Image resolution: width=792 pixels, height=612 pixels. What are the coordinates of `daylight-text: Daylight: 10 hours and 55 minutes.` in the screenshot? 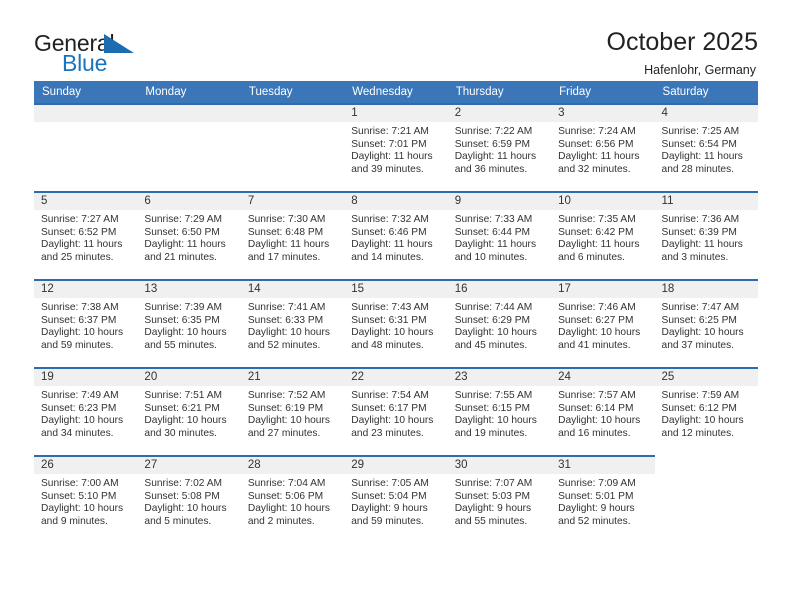 It's located at (185, 339).